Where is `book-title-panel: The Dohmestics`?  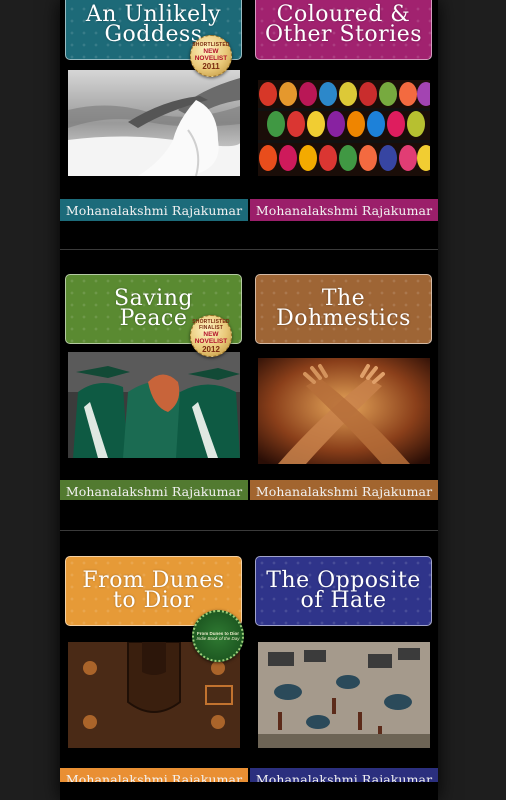 book-title-panel: The Dohmestics is located at coordinates (343, 309).